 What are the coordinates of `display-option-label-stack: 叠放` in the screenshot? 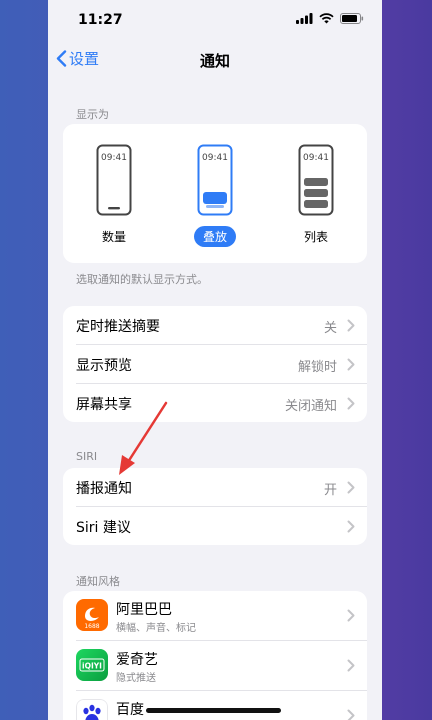 It's located at (214, 236).